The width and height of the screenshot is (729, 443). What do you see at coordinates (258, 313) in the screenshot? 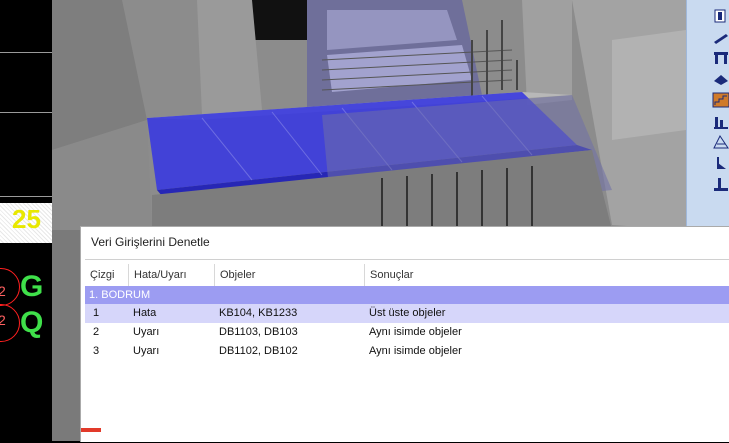
I see `cell-objects: KB104, KB1233` at bounding box center [258, 313].